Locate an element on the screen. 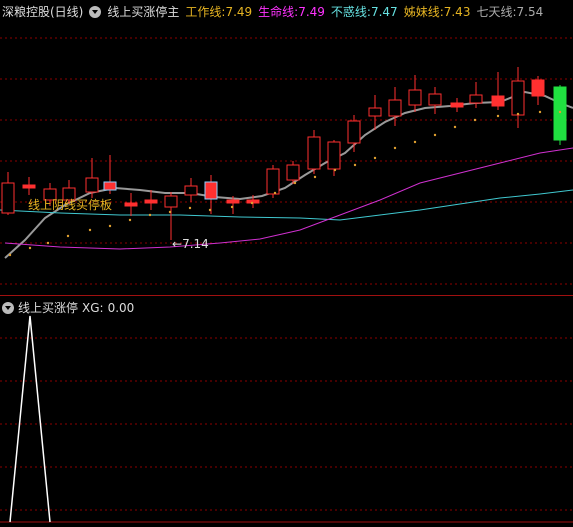 Image resolution: width=573 pixels, height=527 pixels. signal-annotation: 线上阴线买停板 is located at coordinates (70, 205).